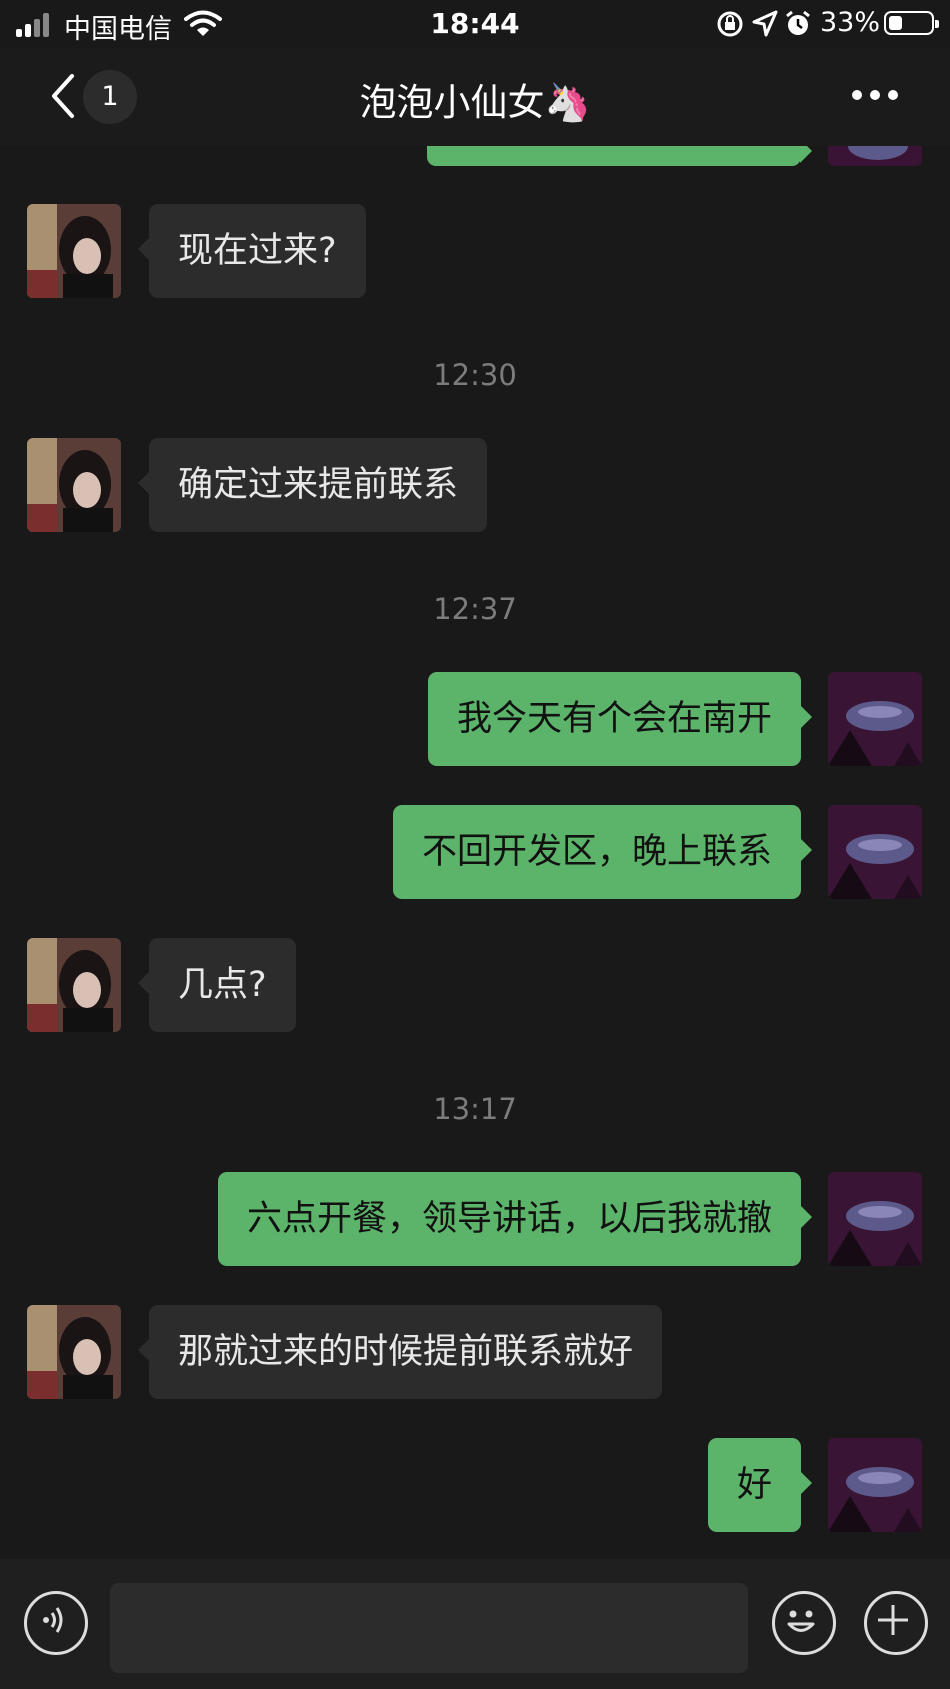 This screenshot has height=1689, width=950. I want to click on message-bubble: 我今天有个会在南开, so click(620, 719).